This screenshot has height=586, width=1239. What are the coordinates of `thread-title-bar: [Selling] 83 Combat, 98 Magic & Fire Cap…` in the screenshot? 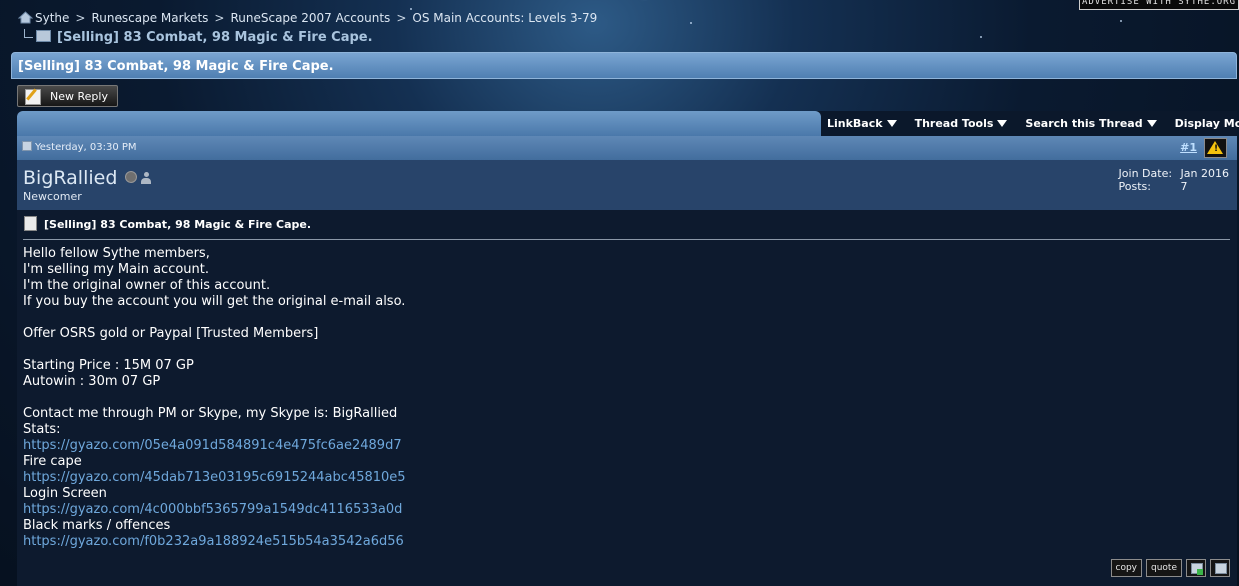 It's located at (624, 65).